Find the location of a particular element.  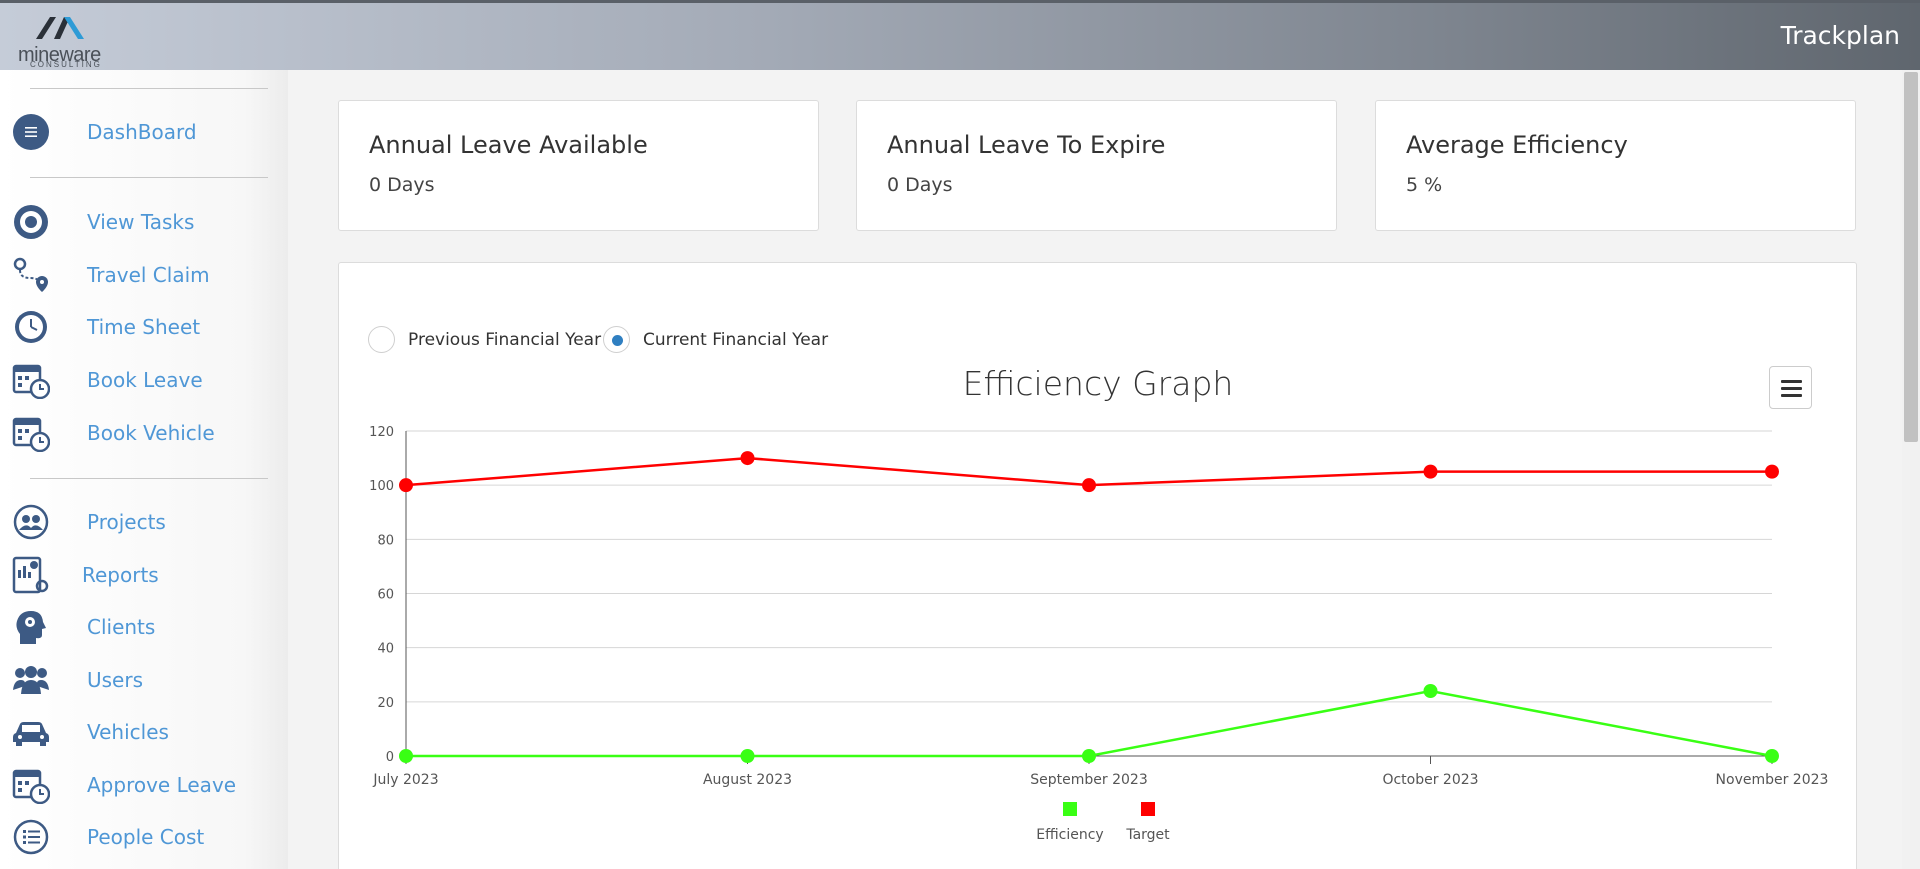

stat-title: Annual Leave To Expire is located at coordinates (1026, 145).